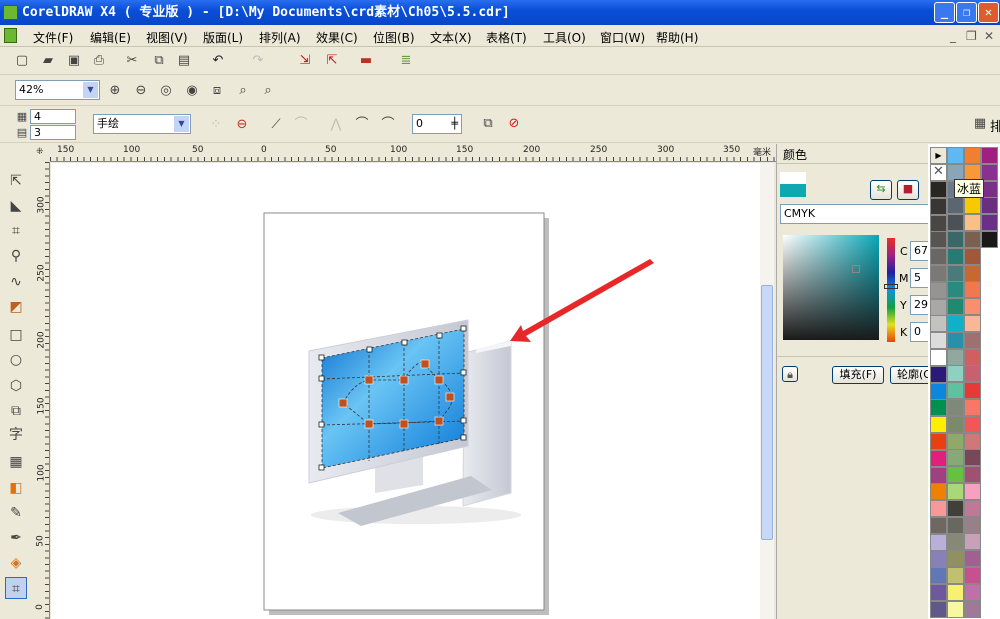 The height and width of the screenshot is (619, 1000). What do you see at coordinates (966, 12) in the screenshot?
I see `maximize-button: ❐` at bounding box center [966, 12].